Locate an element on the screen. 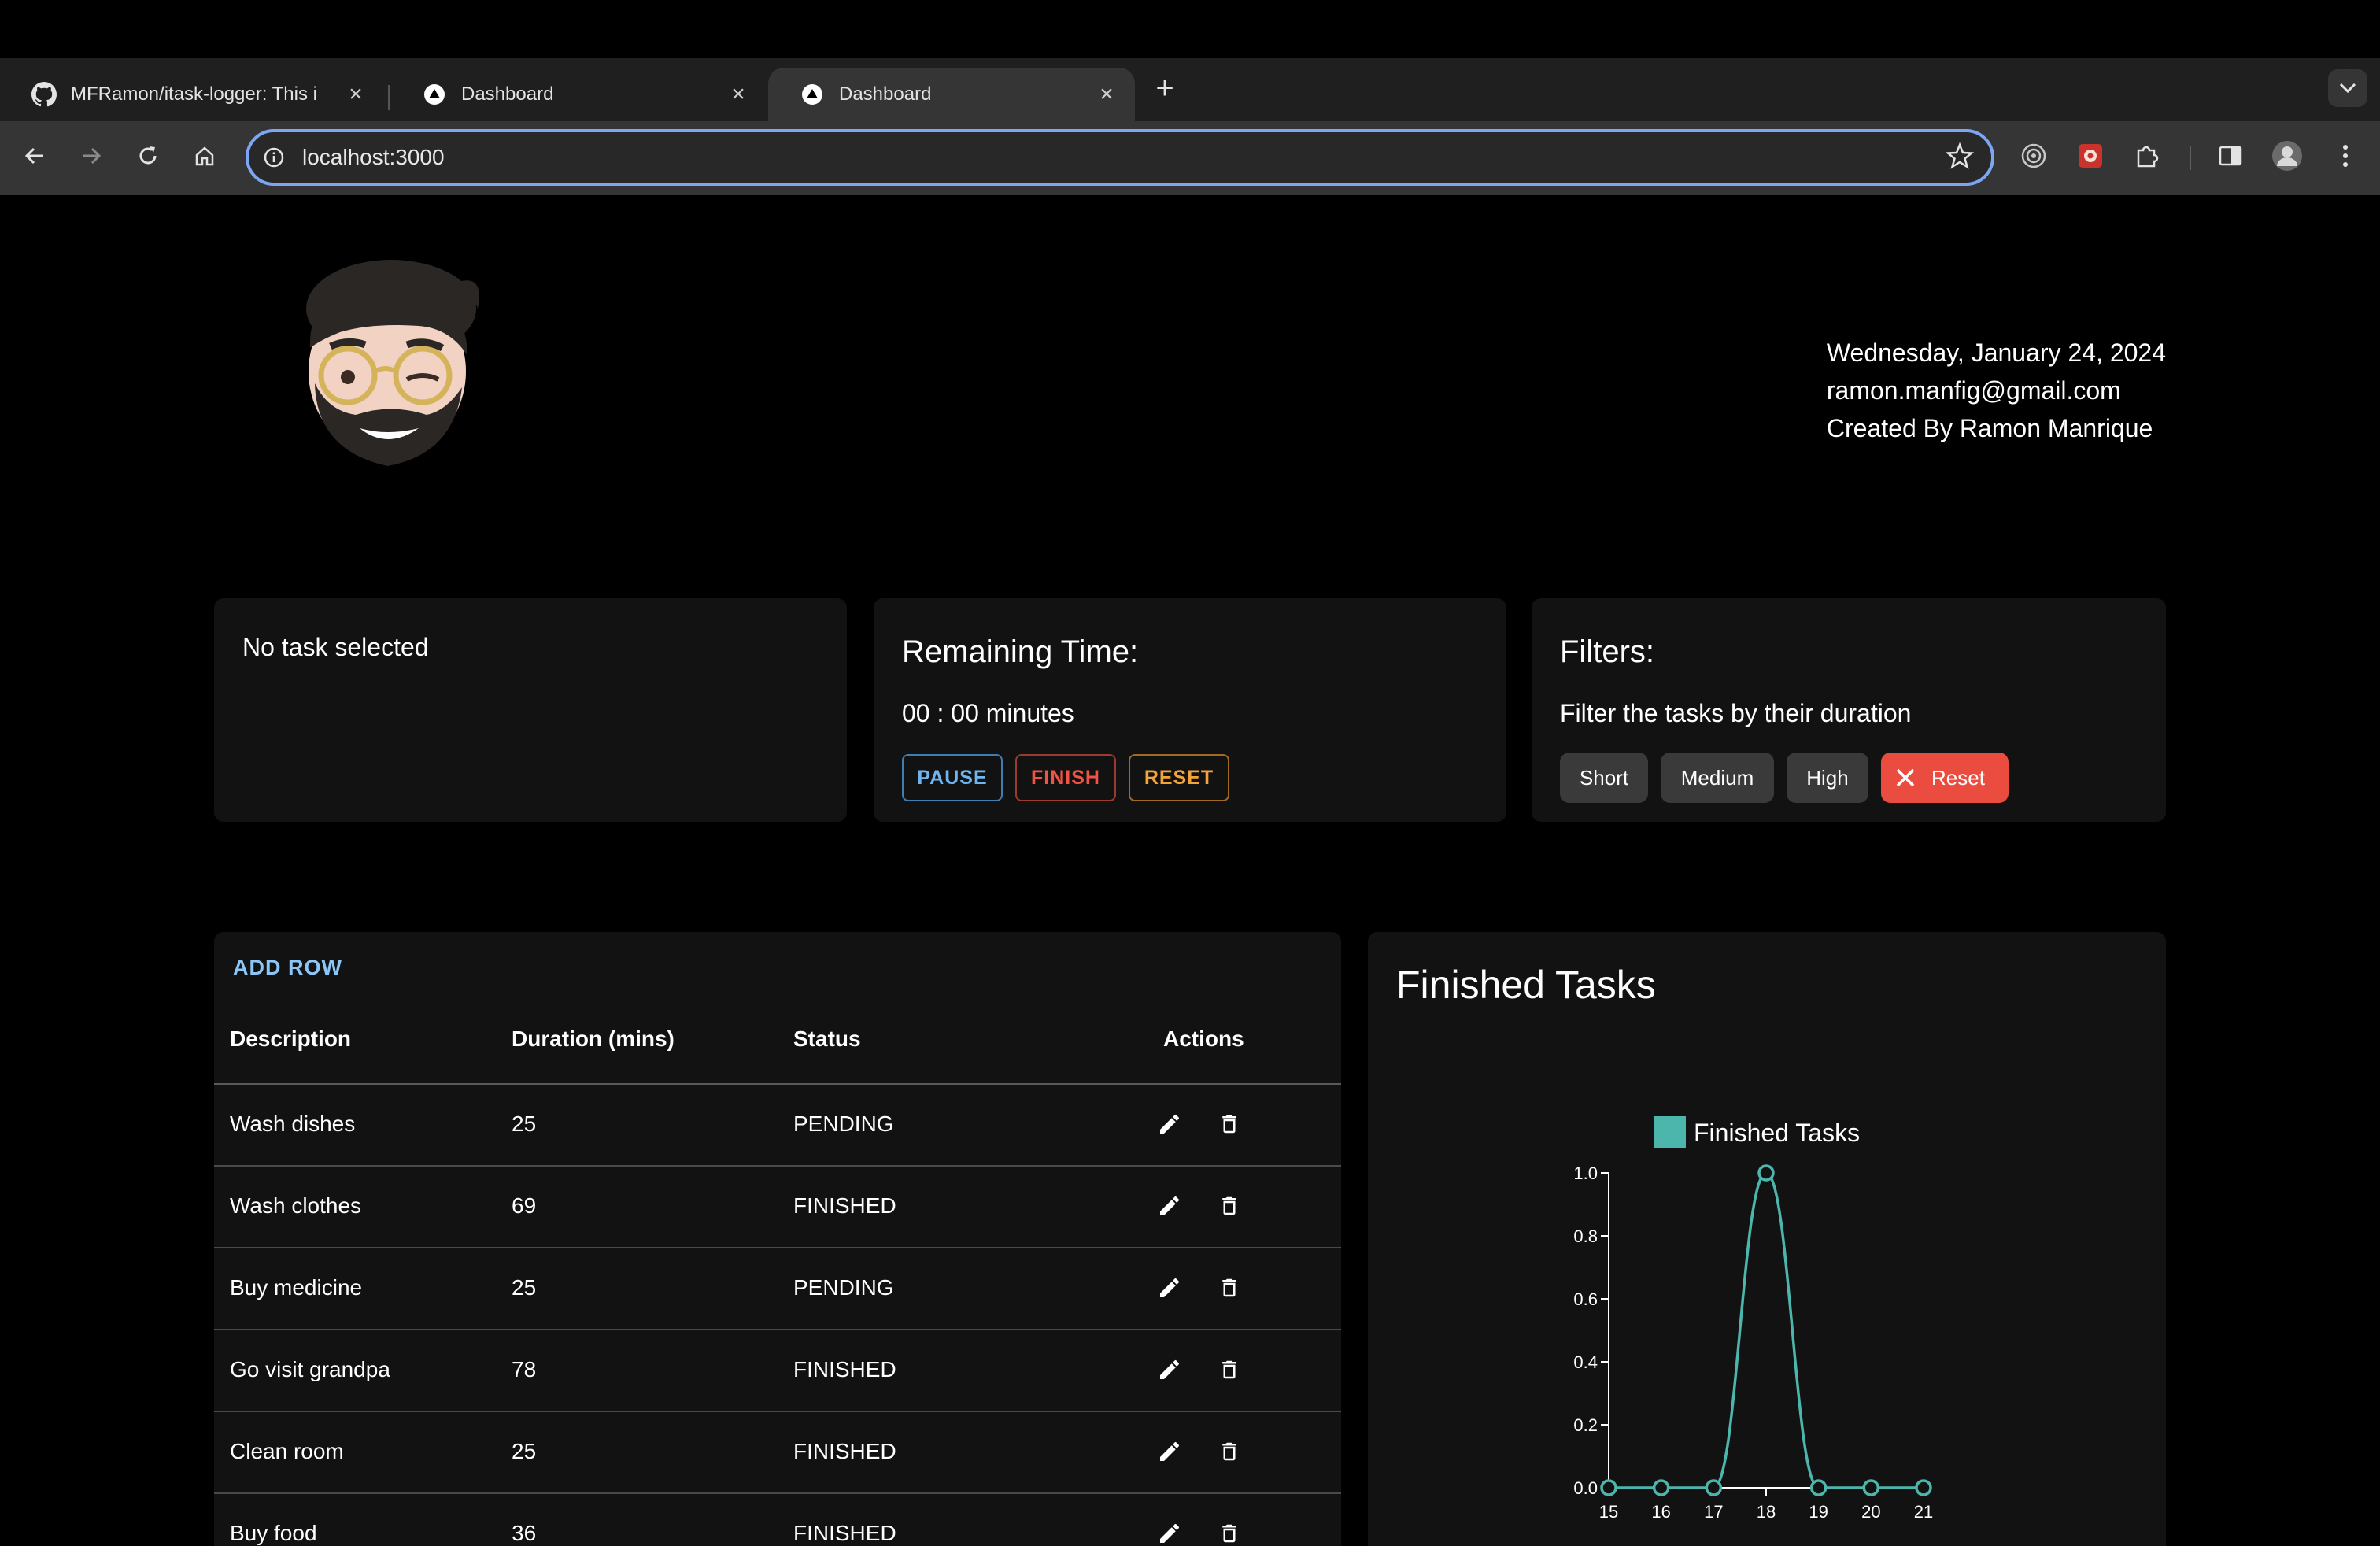 The height and width of the screenshot is (1546, 2380). target-icon is located at coordinates (2033, 155).